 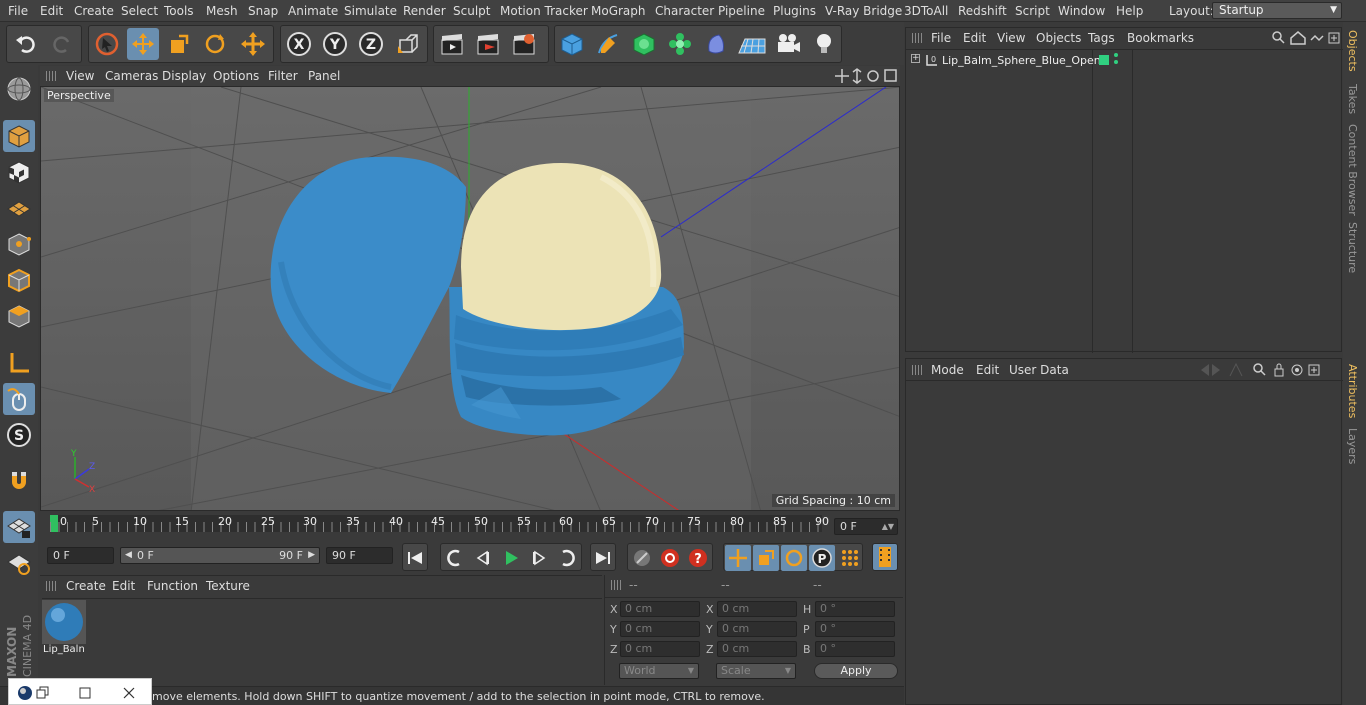 What do you see at coordinates (86, 586) in the screenshot?
I see `mat-menu-create: Create` at bounding box center [86, 586].